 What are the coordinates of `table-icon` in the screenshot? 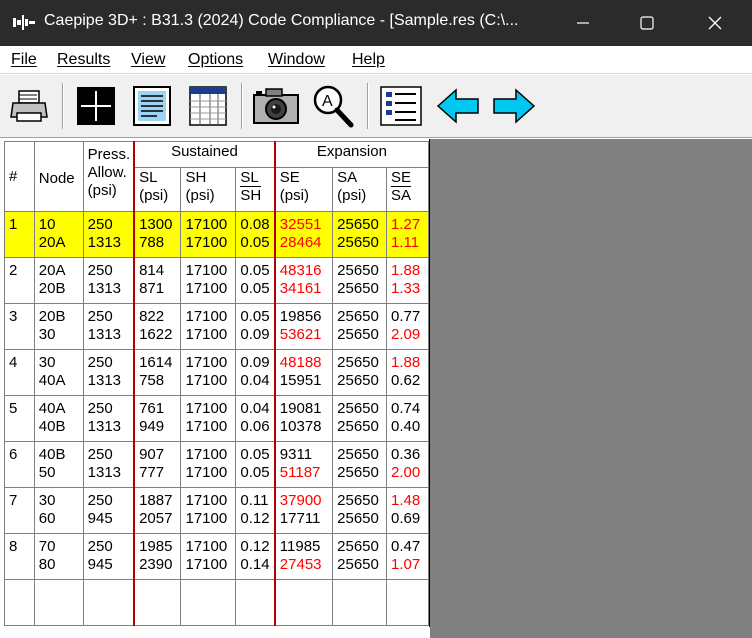 It's located at (208, 106).